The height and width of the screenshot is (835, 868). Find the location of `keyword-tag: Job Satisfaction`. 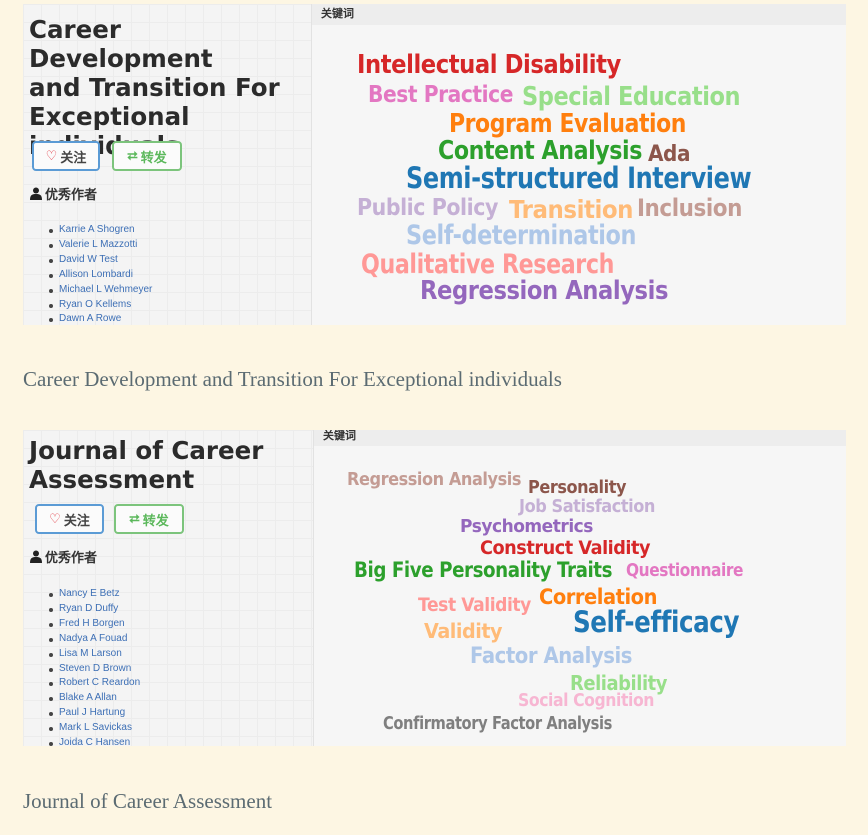

keyword-tag: Job Satisfaction is located at coordinates (587, 507).